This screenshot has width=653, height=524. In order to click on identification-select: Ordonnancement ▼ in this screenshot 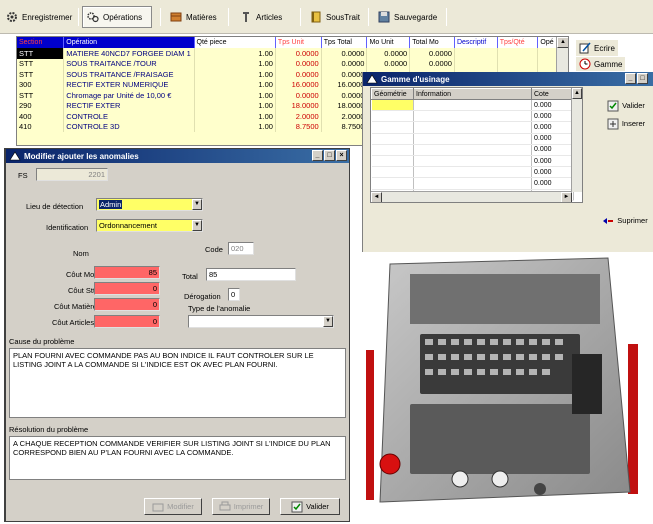, I will do `click(149, 225)`.